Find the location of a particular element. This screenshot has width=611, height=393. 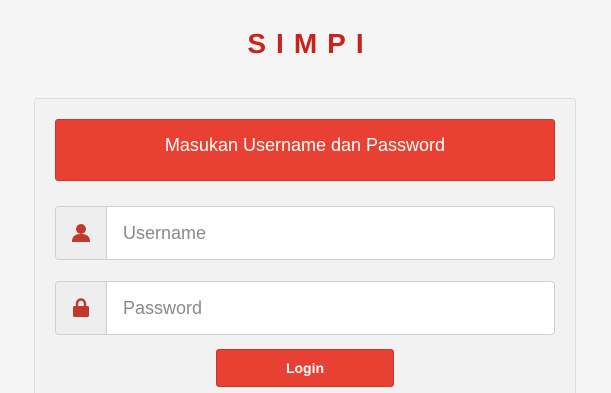

username-addon is located at coordinates (81, 233).